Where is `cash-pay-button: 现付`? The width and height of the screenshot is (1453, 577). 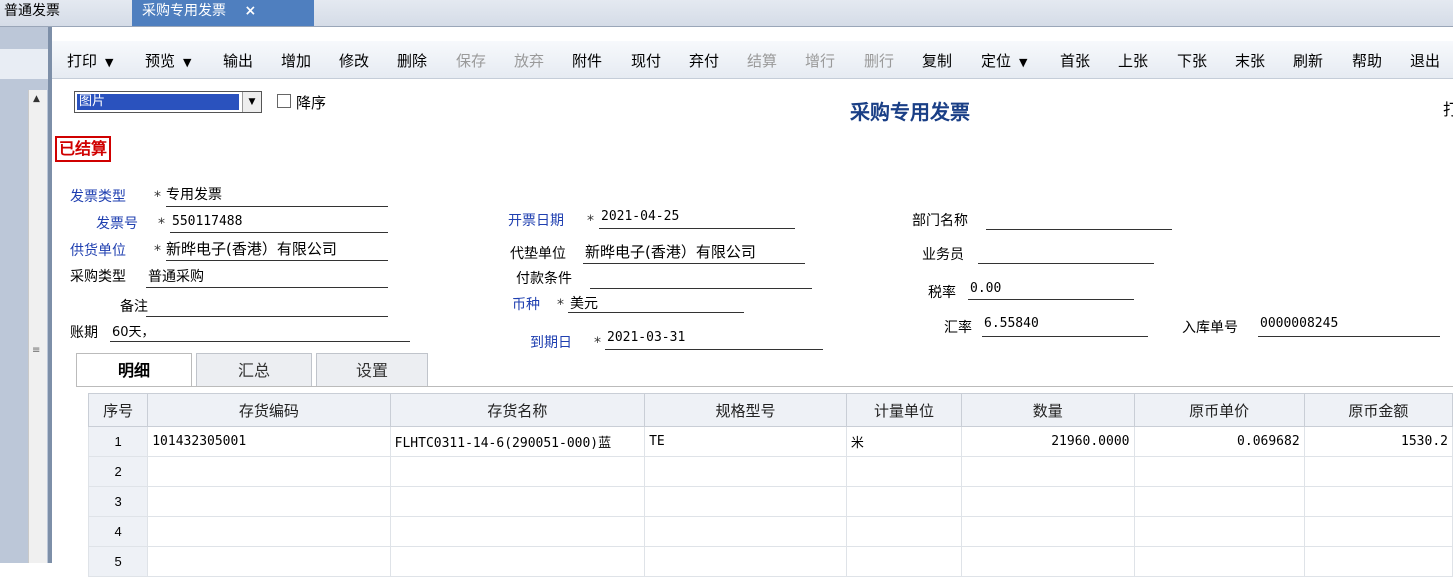
cash-pay-button: 现付 is located at coordinates (646, 60).